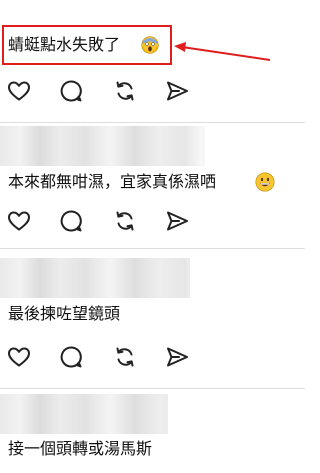 Image resolution: width=320 pixels, height=473 pixels. What do you see at coordinates (87, 45) in the screenshot?
I see `annotation-highlight-box` at bounding box center [87, 45].